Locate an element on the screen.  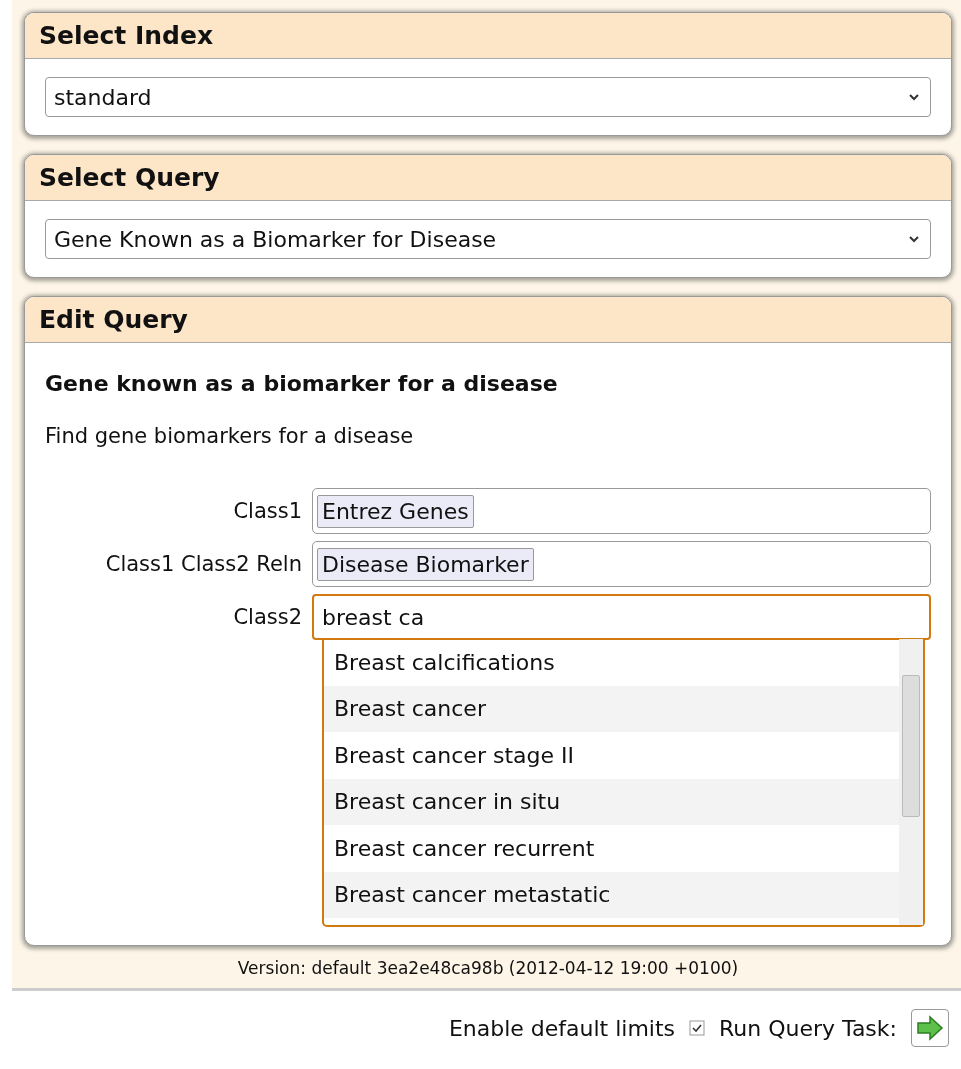
query-description: Find gene biomarkers for a disease is located at coordinates (230, 436).